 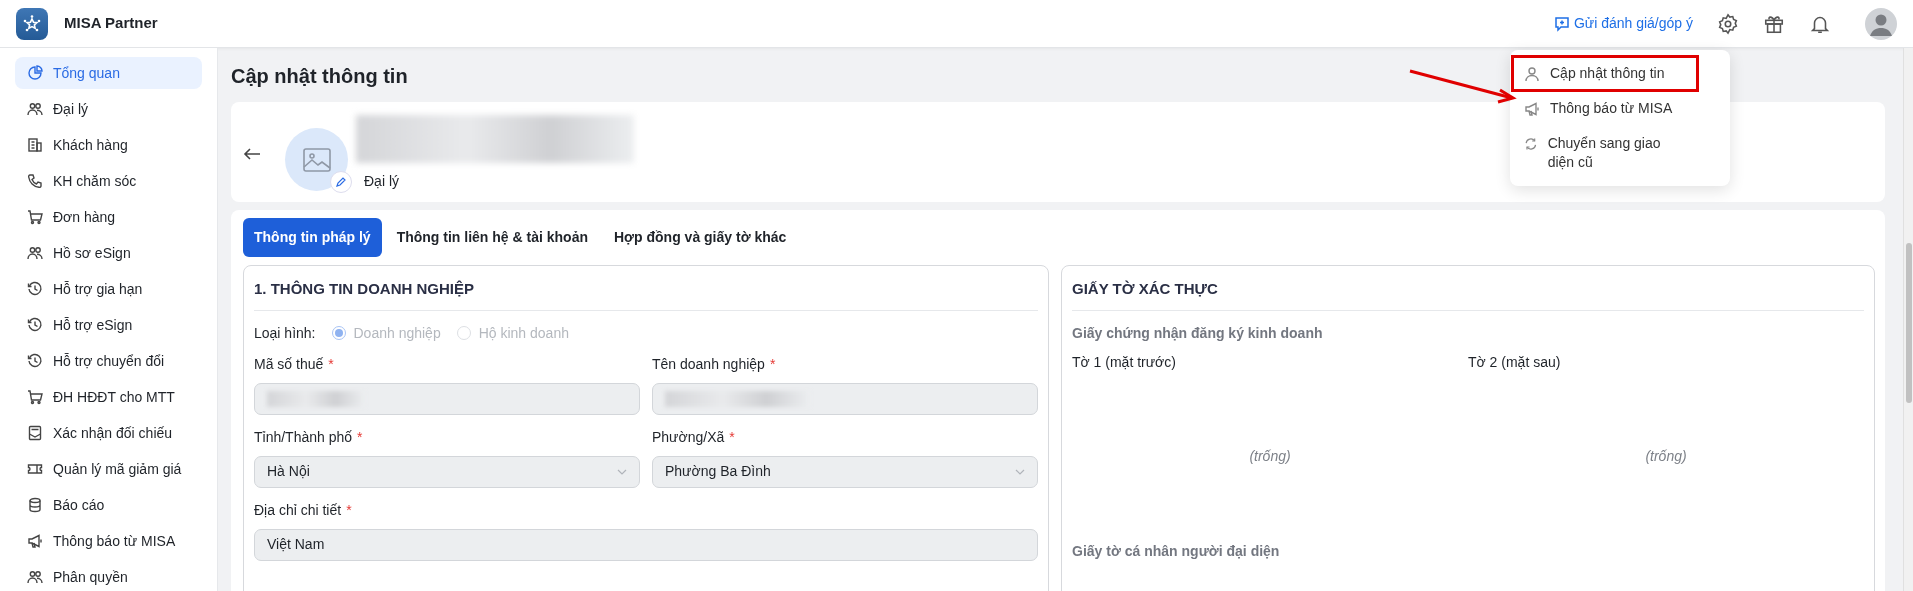 What do you see at coordinates (1561, 23) in the screenshot?
I see `feedback-icon` at bounding box center [1561, 23].